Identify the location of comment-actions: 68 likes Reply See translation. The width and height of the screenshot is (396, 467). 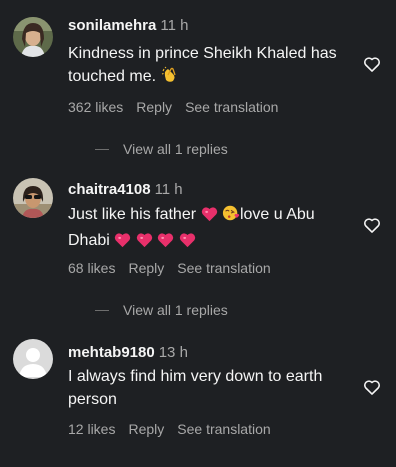
(176, 268).